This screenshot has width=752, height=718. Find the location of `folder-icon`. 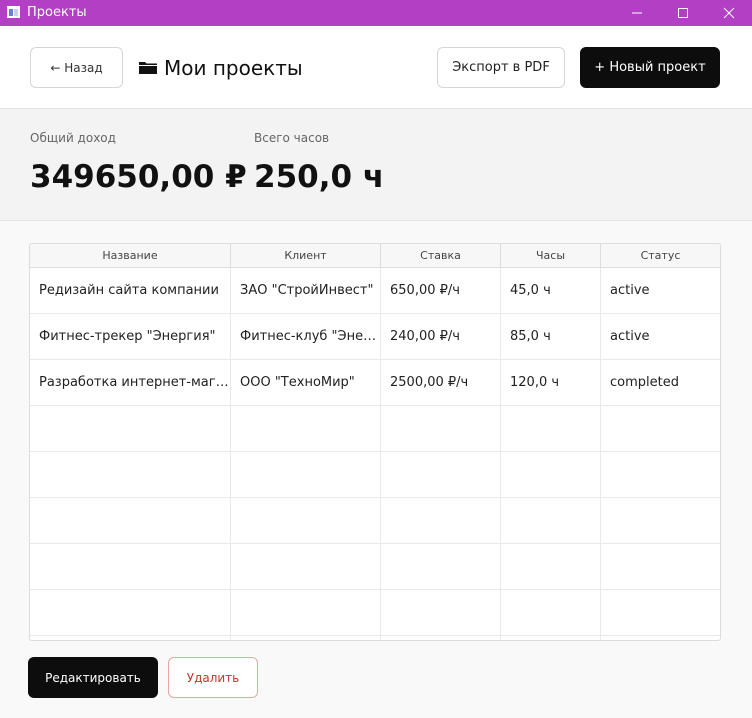

folder-icon is located at coordinates (148, 68).